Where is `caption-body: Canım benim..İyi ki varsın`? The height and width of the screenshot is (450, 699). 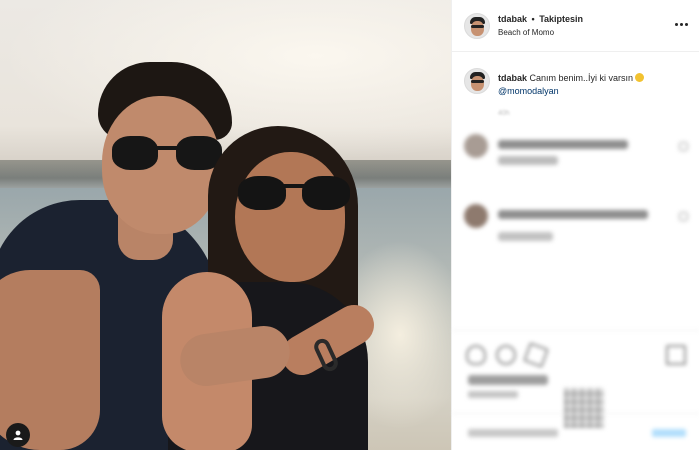
caption-body: Canım benim..İyi ki varsın is located at coordinates (581, 78).